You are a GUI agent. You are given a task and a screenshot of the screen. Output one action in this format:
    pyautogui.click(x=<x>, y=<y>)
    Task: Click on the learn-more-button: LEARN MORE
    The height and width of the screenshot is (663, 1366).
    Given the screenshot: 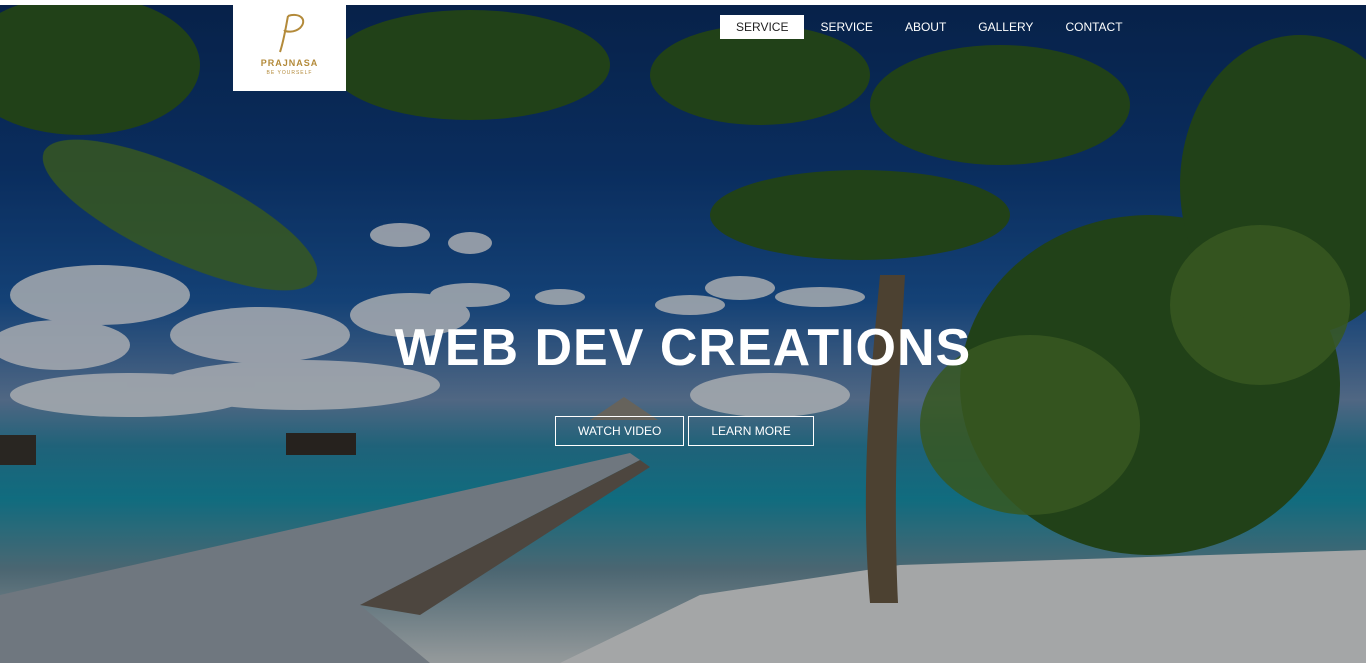 What is the action you would take?
    pyautogui.click(x=751, y=431)
    